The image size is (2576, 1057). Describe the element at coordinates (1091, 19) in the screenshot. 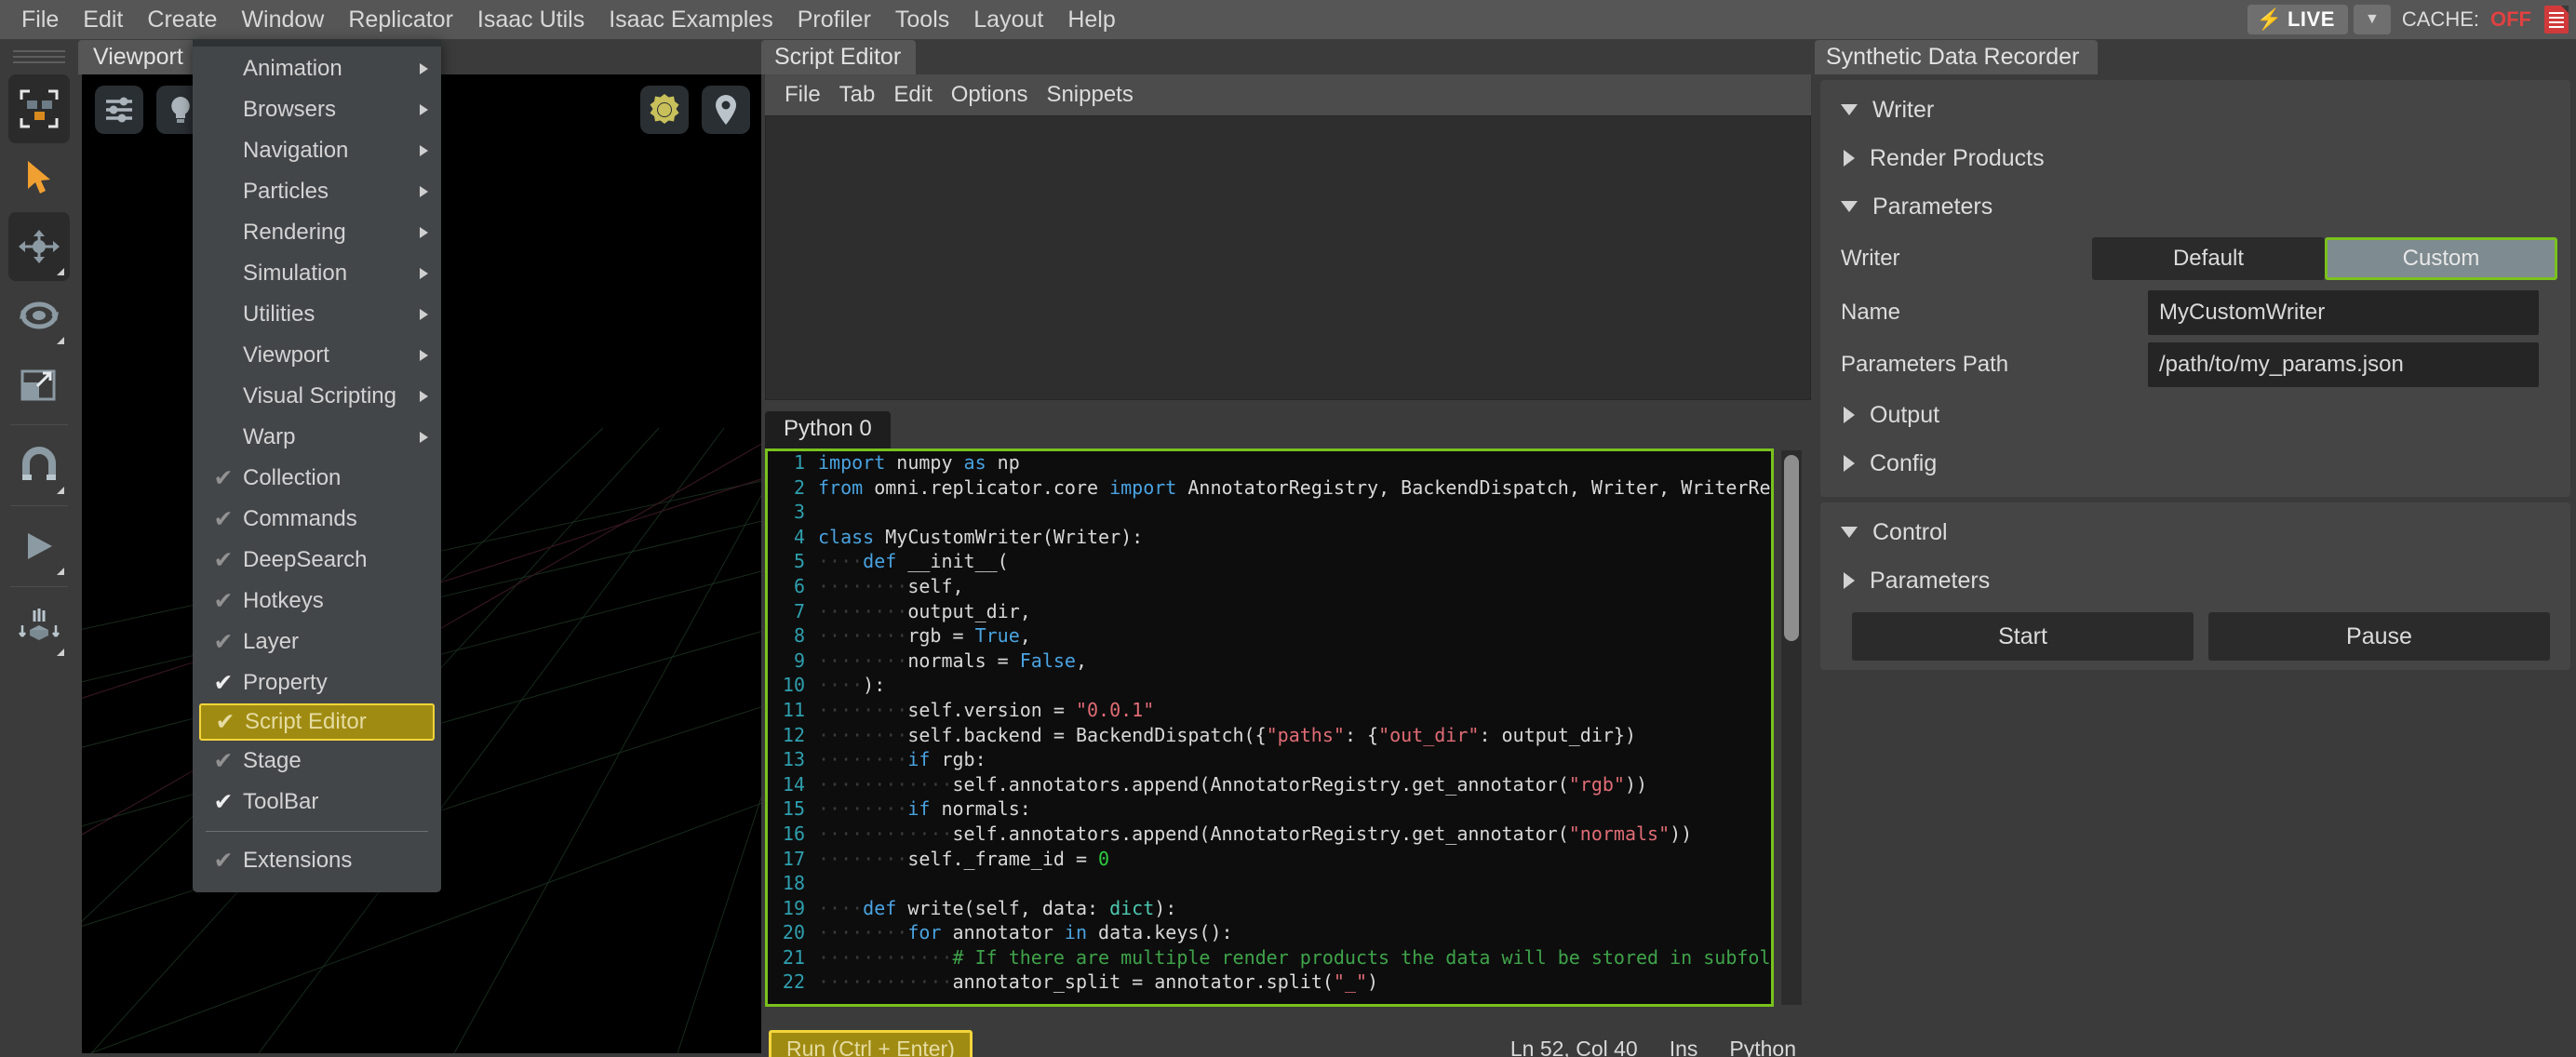

I see `menubar-item-help: Help` at that location.